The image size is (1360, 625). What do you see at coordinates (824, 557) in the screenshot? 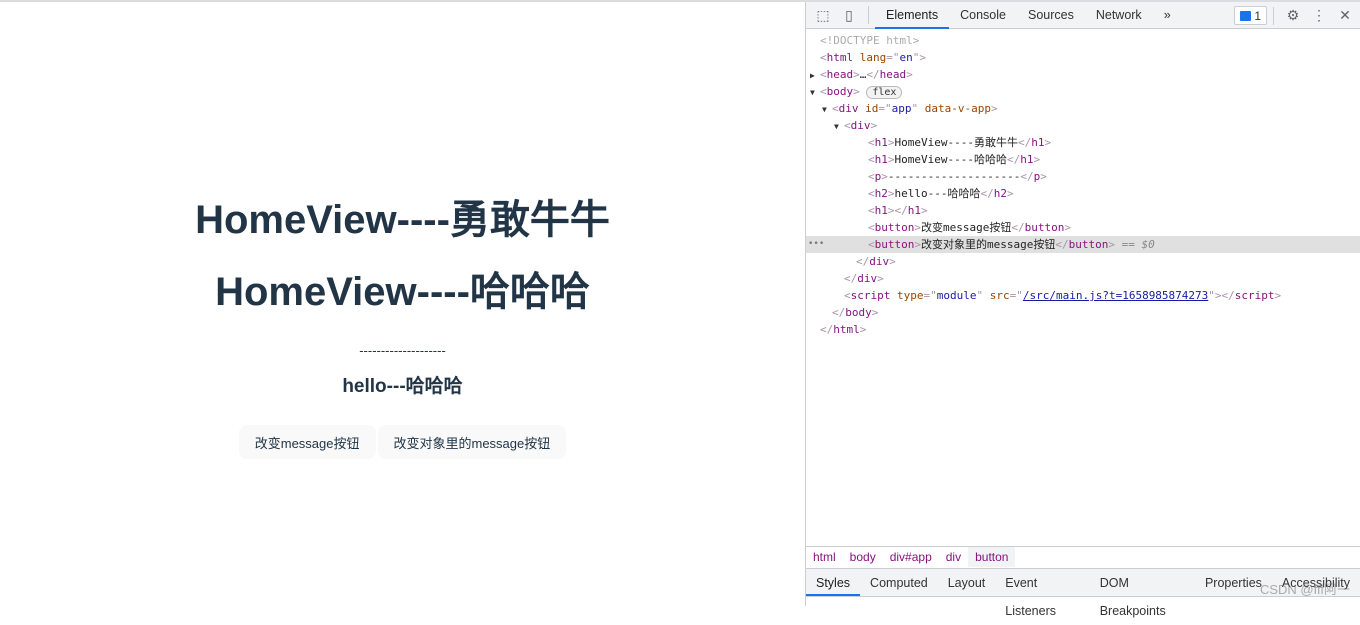
I see `breadcrumb-item: html` at bounding box center [824, 557].